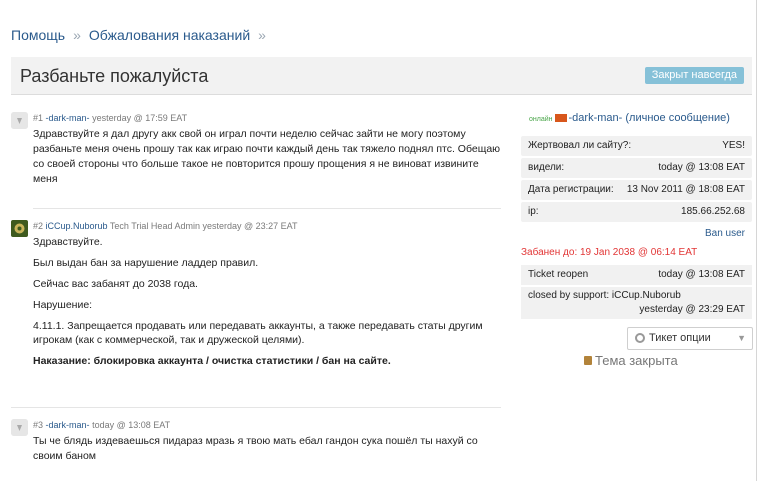  I want to click on post-time: yesterday @ 23:27 EAT, so click(250, 226).